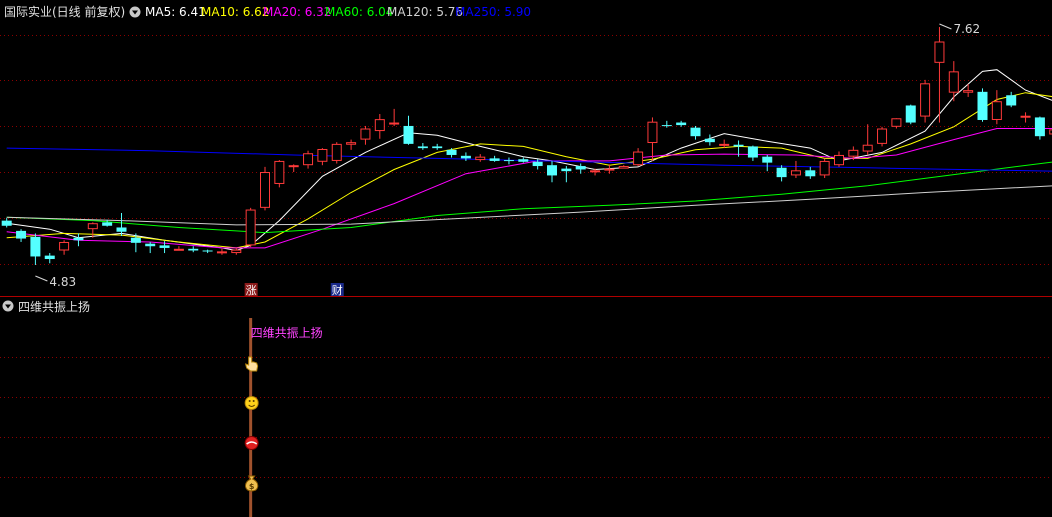 The width and height of the screenshot is (1052, 517). I want to click on event-markers: 涨财, so click(294, 290).